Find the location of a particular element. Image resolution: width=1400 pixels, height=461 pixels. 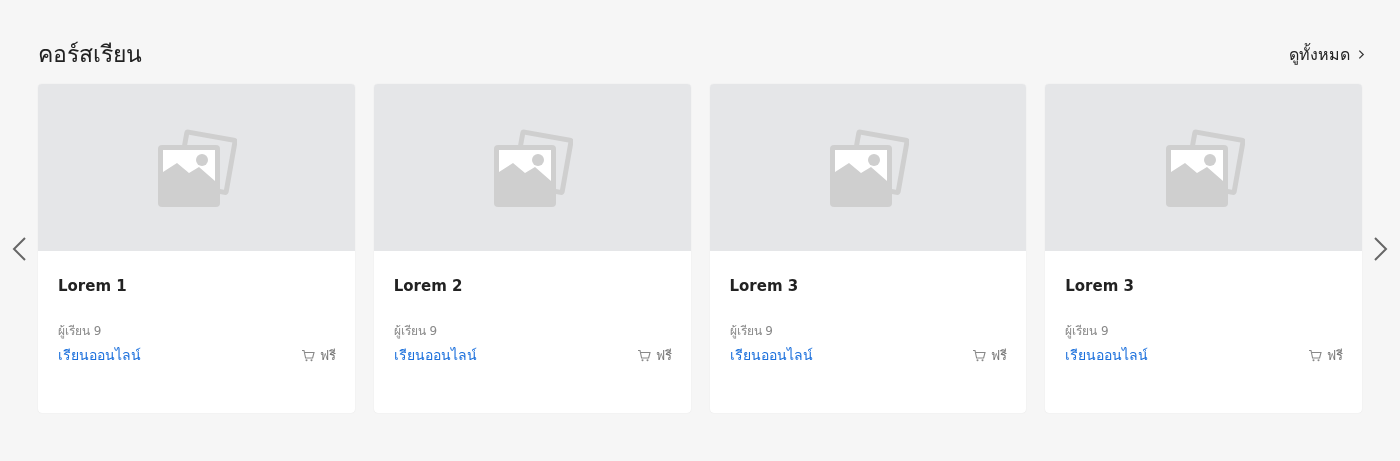

course-title: Lorem 2 is located at coordinates (428, 287).